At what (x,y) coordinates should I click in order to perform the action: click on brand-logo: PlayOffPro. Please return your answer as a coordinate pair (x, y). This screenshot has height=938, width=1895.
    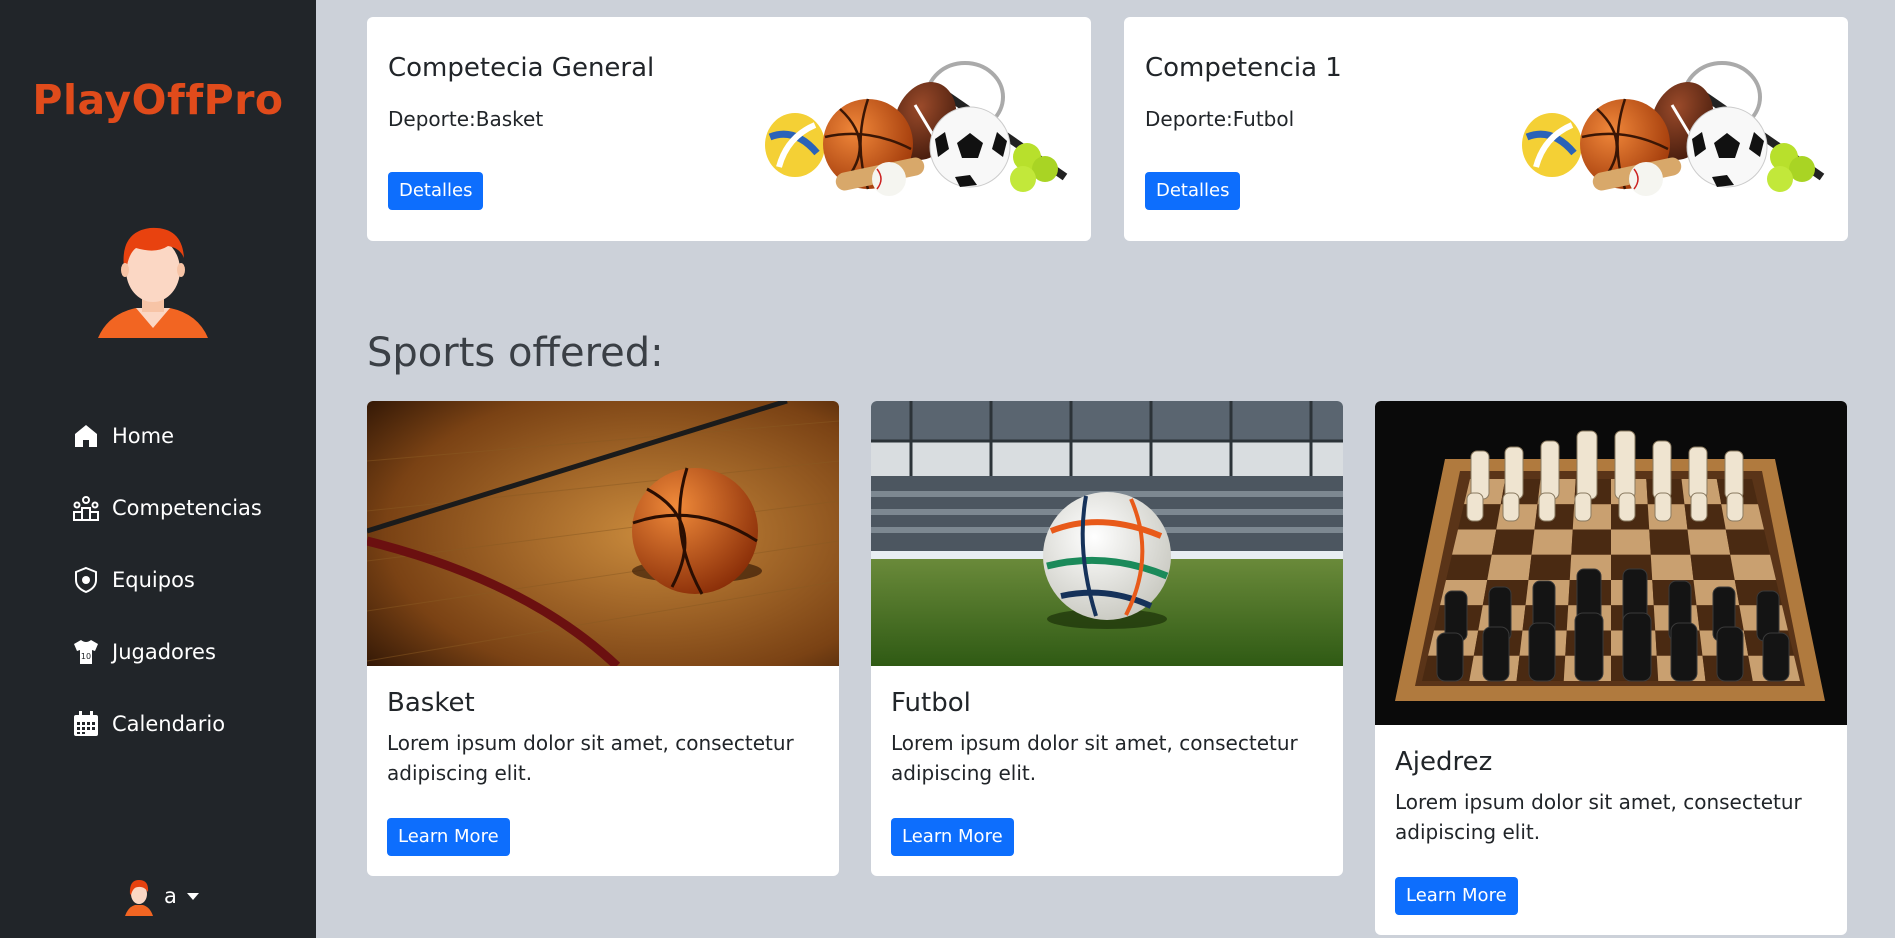
    Looking at the image, I should click on (158, 100).